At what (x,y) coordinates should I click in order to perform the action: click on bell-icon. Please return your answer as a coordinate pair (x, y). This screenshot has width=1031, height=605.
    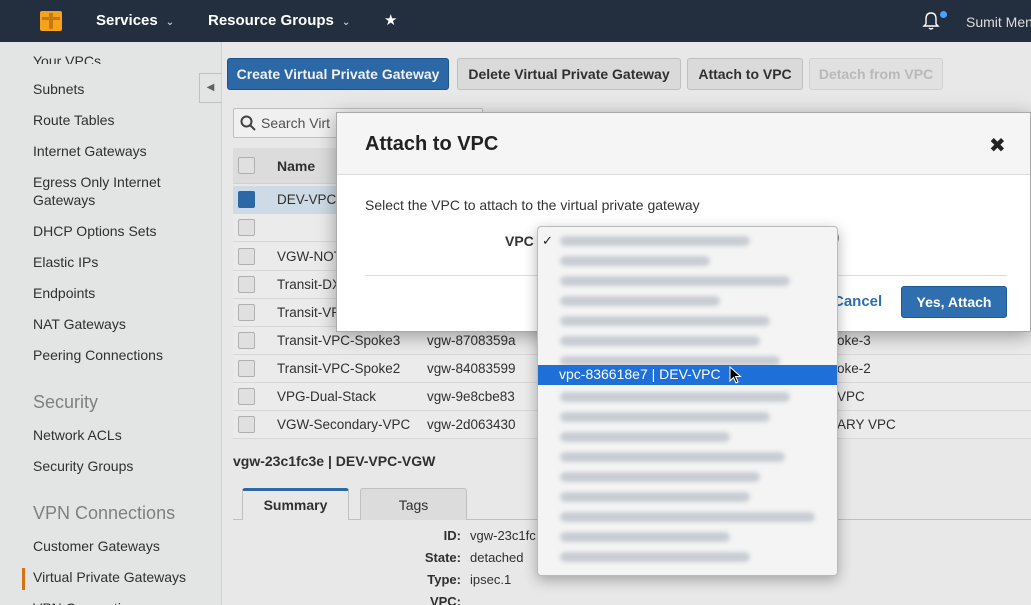
    Looking at the image, I should click on (931, 21).